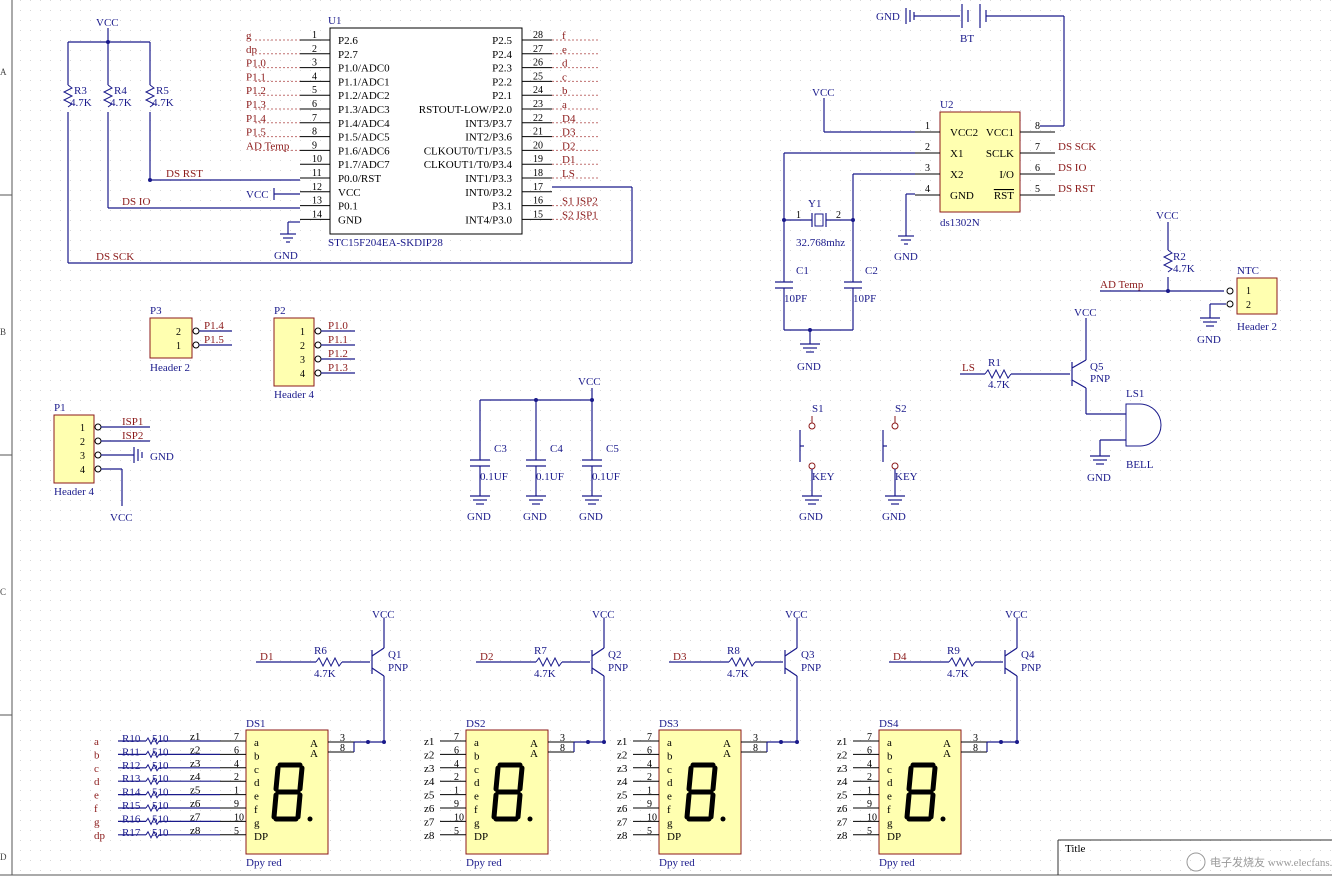  What do you see at coordinates (502, 41) in the screenshot?
I see `u1-pin-name: P2.5` at bounding box center [502, 41].